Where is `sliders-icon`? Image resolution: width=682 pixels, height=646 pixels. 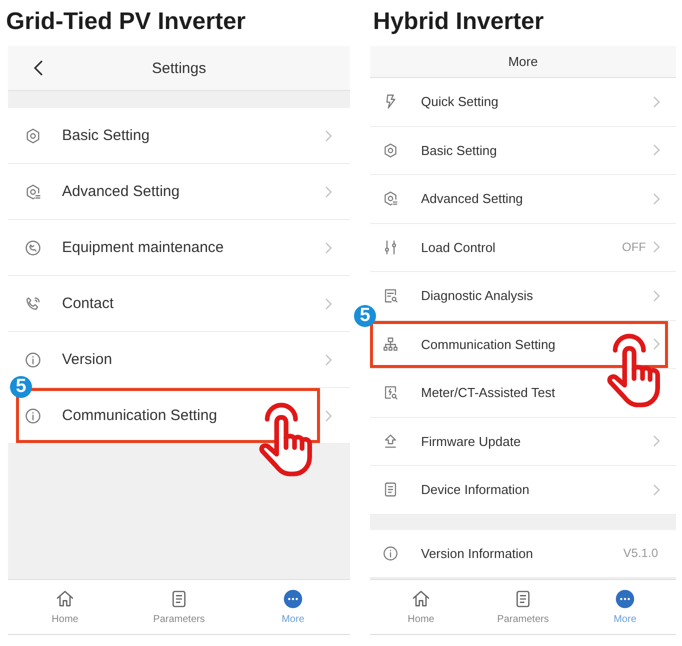 sliders-icon is located at coordinates (390, 247).